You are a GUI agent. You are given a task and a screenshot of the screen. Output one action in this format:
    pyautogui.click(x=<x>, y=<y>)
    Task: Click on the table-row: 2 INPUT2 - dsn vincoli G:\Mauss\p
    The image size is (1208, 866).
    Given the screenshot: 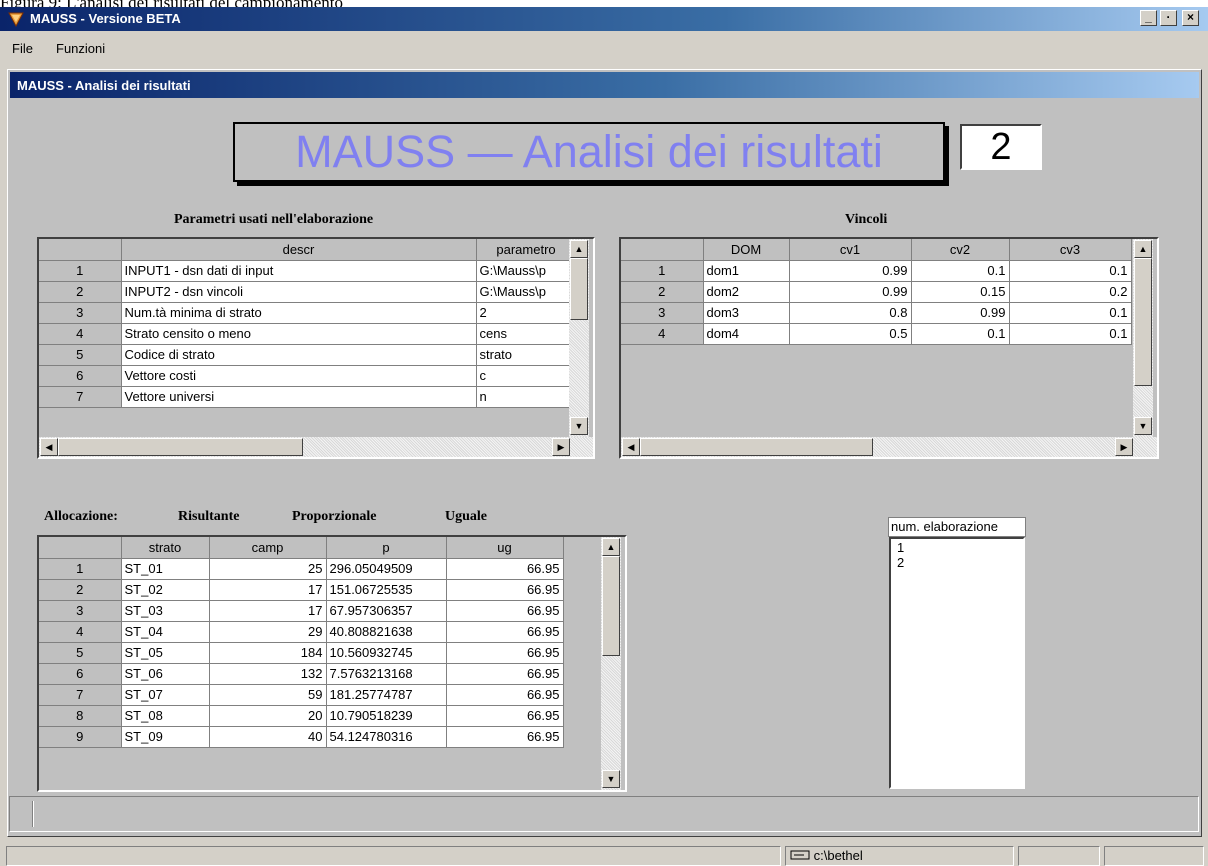 What is the action you would take?
    pyautogui.click(x=308, y=292)
    